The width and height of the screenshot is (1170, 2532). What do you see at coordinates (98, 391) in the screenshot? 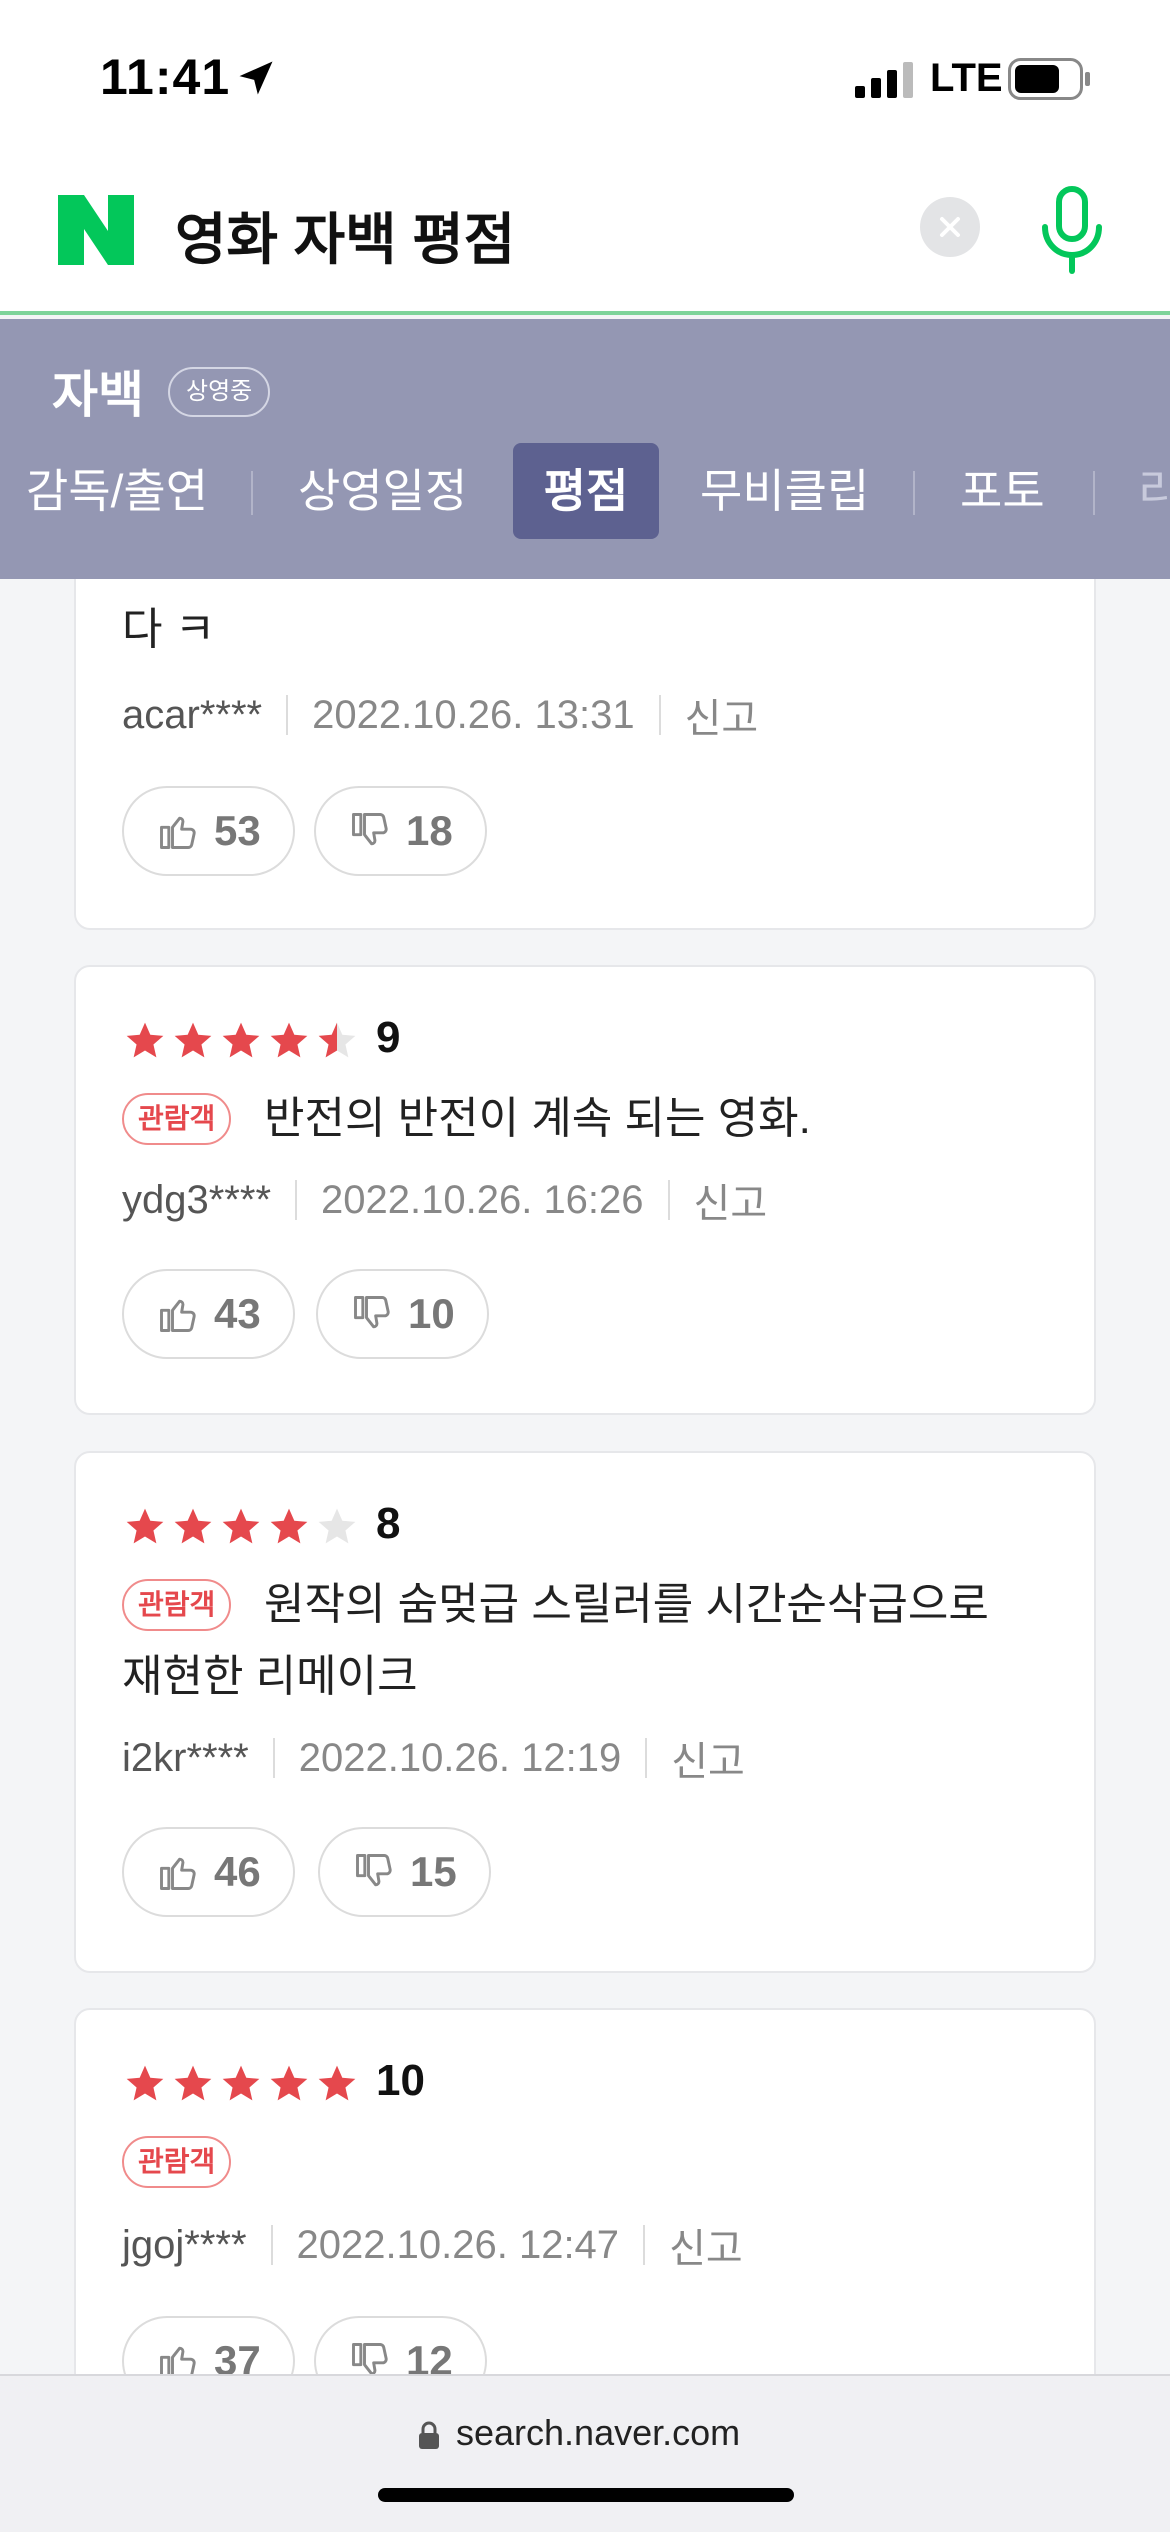
I see `movie-title: 자백` at bounding box center [98, 391].